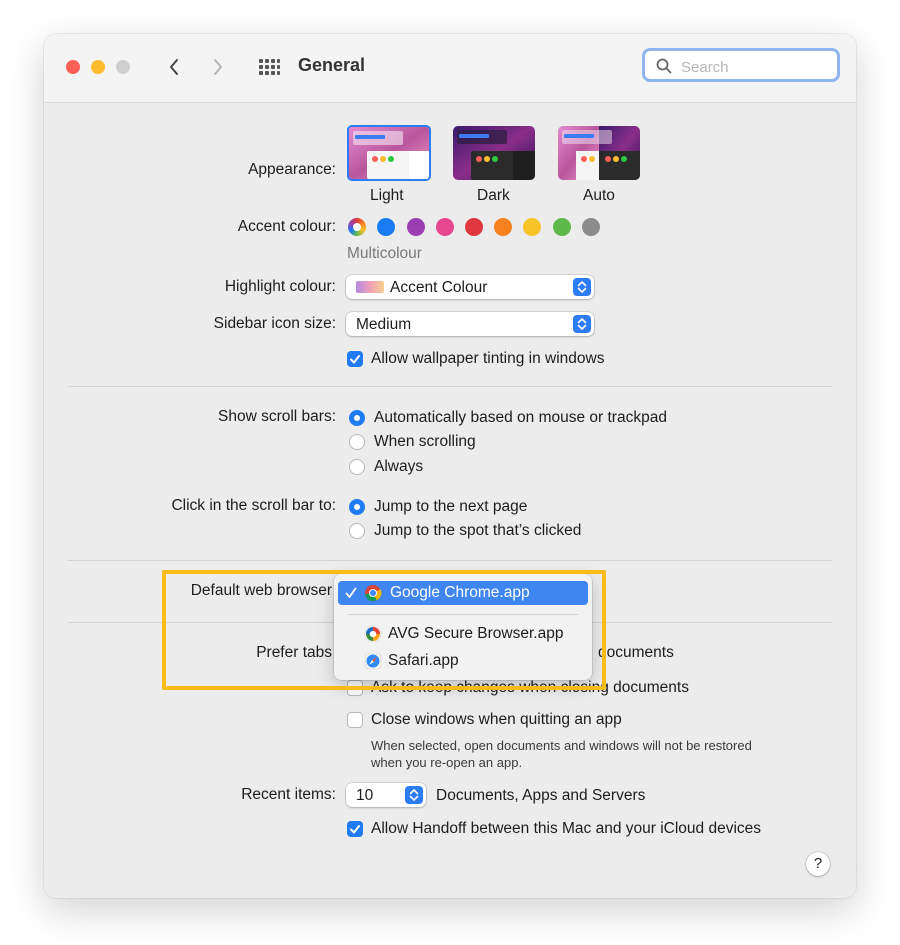 The image size is (900, 945). What do you see at coordinates (445, 227) in the screenshot?
I see `accent-pink-swatch` at bounding box center [445, 227].